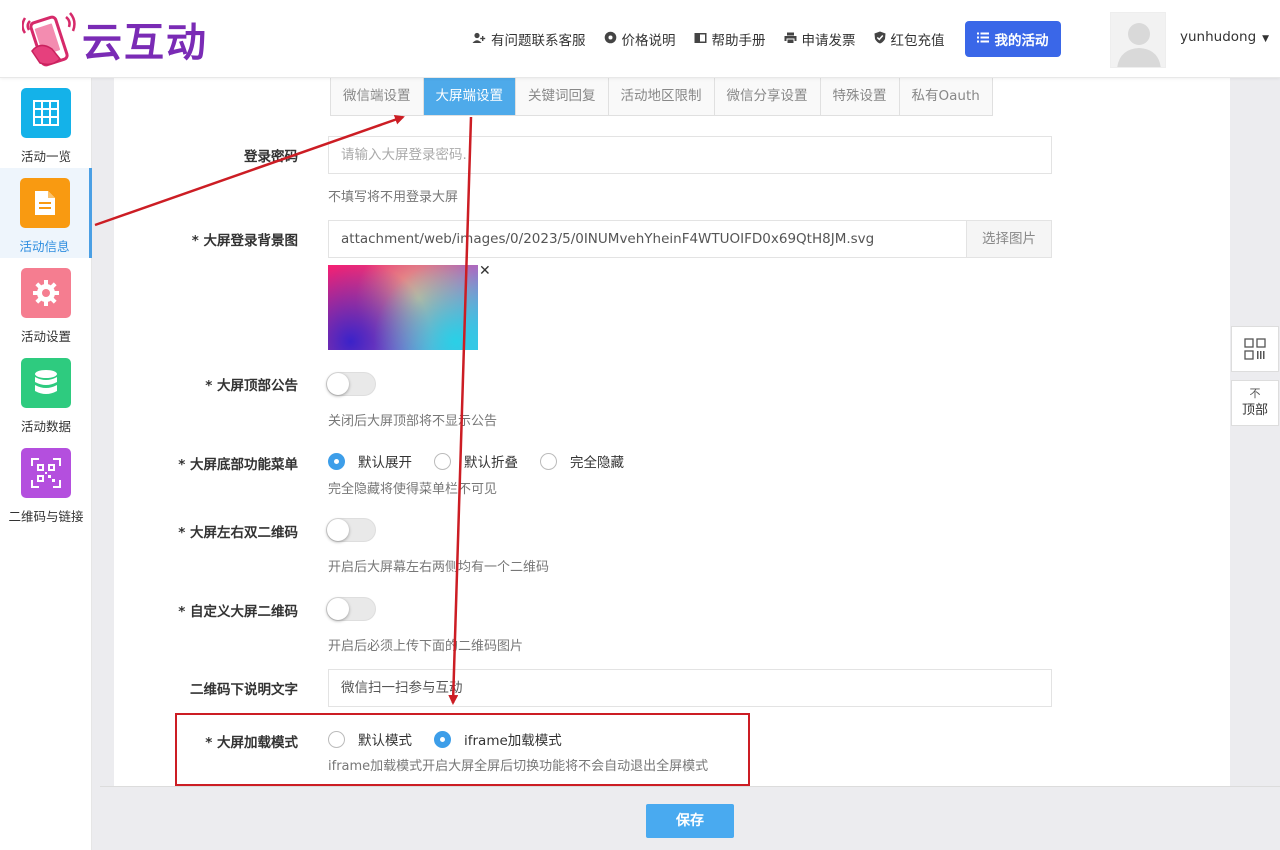 Image resolution: width=1280 pixels, height=850 pixels. I want to click on dual-qrcode-label: * 大屏左右双二维码, so click(238, 533).